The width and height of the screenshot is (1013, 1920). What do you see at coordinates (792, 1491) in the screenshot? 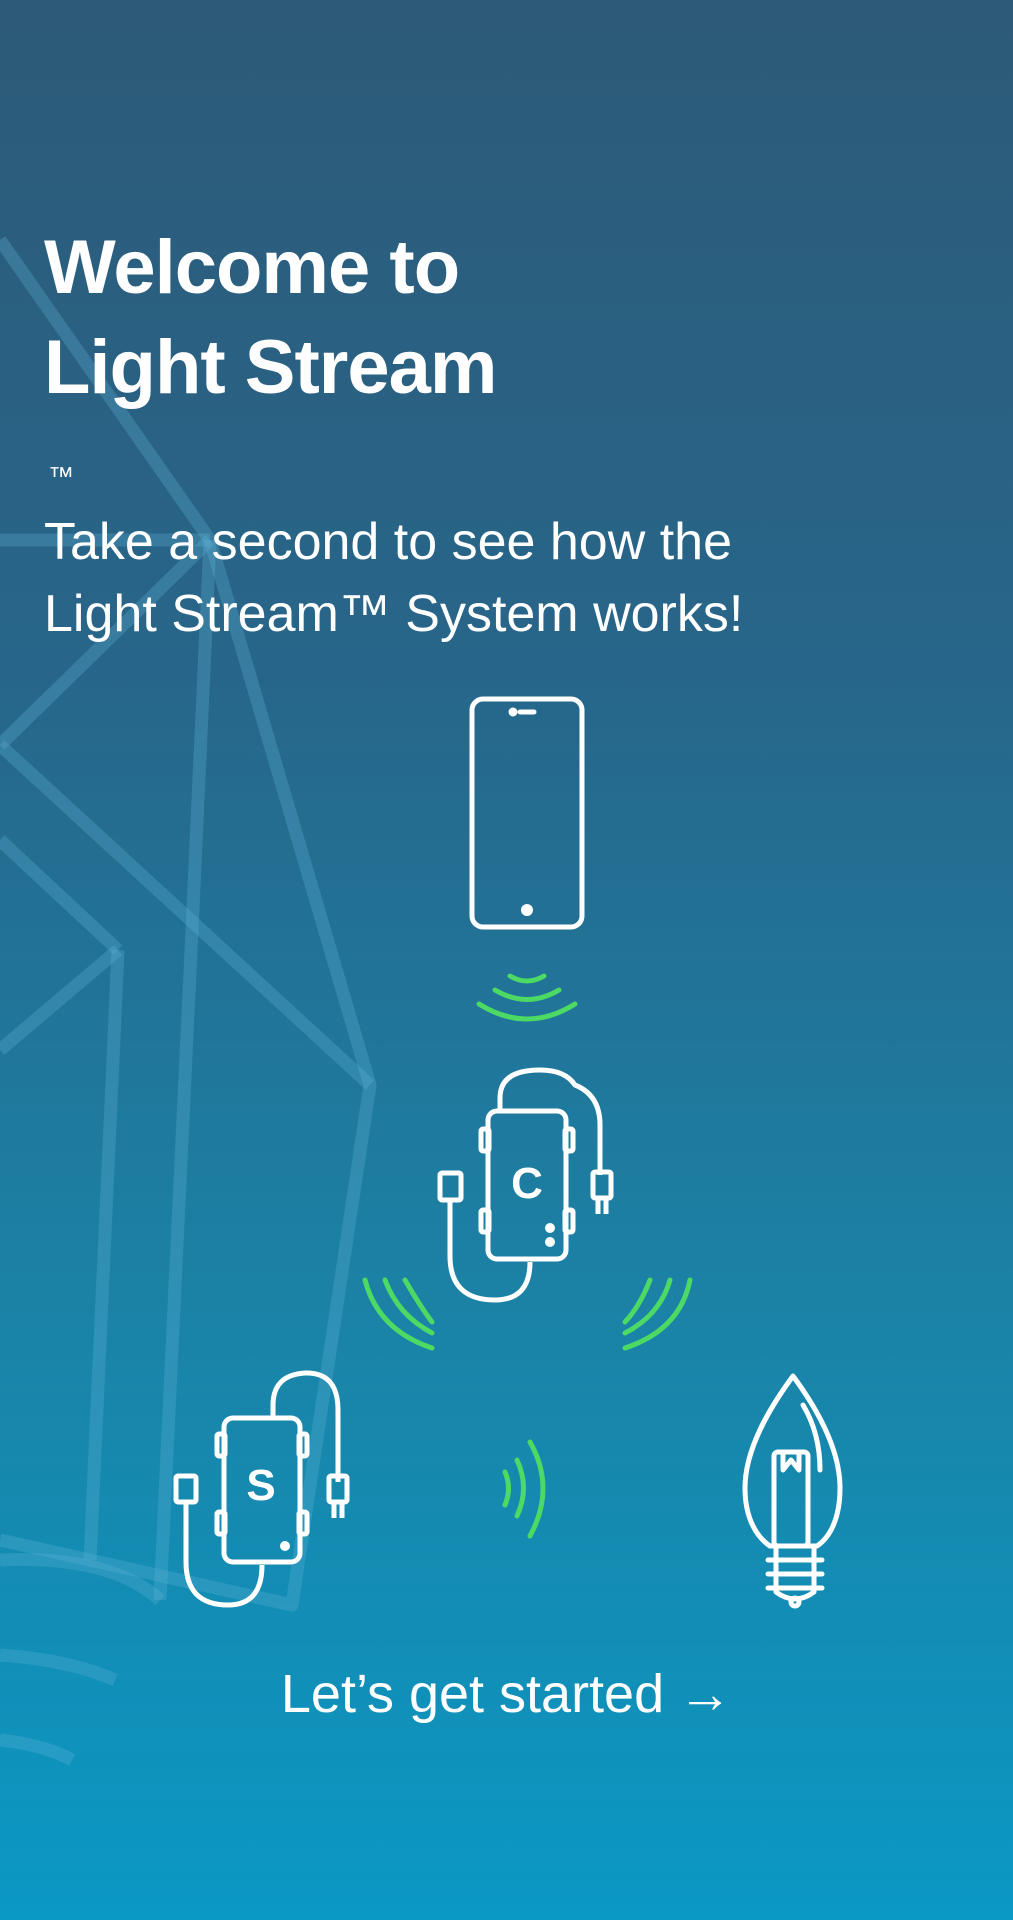
I see `bulb-icon` at bounding box center [792, 1491].